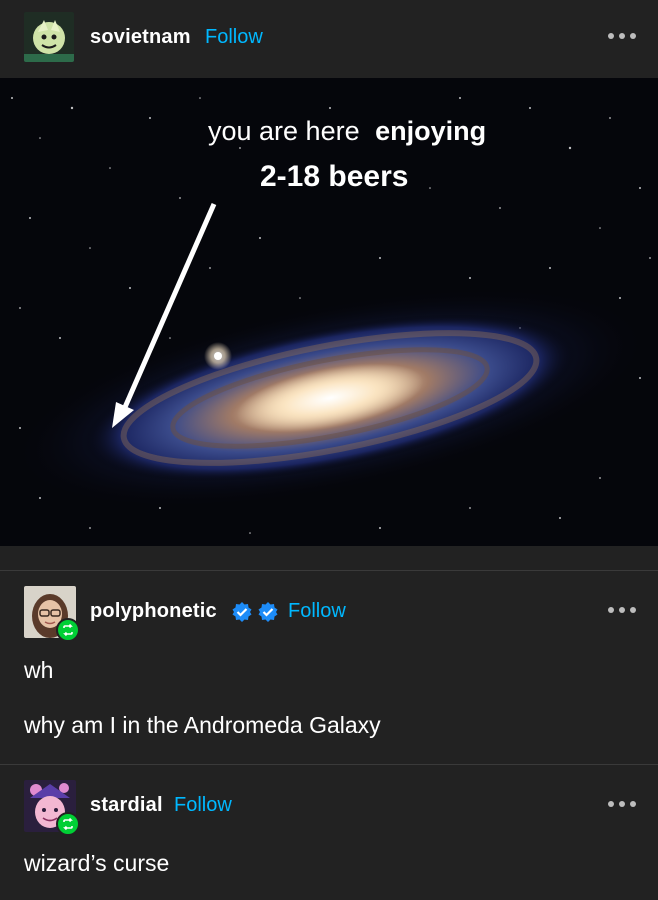 The image size is (658, 900). What do you see at coordinates (97, 863) in the screenshot?
I see `post-text: wizard’s curse` at bounding box center [97, 863].